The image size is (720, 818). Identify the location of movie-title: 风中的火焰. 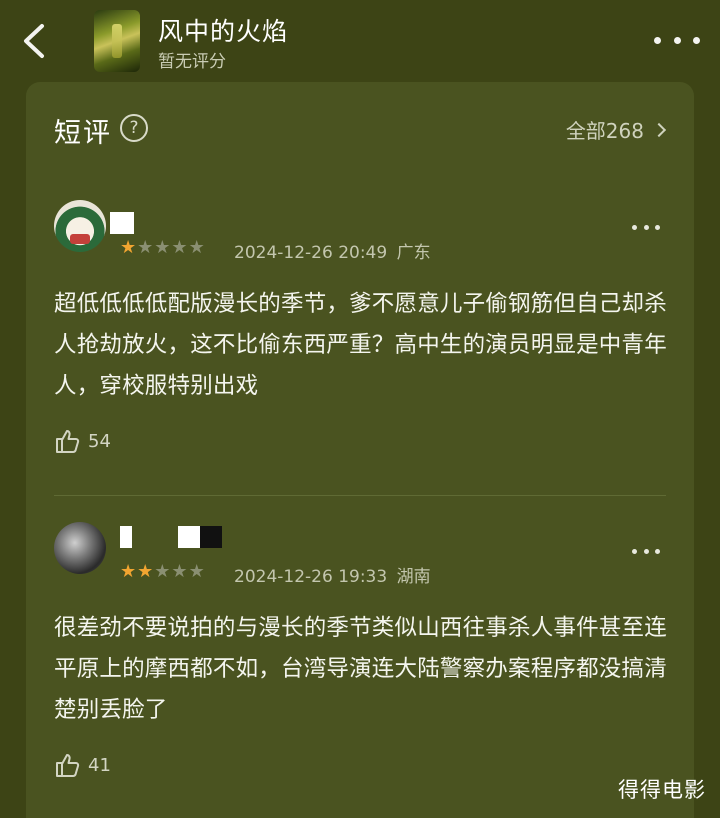
(223, 31).